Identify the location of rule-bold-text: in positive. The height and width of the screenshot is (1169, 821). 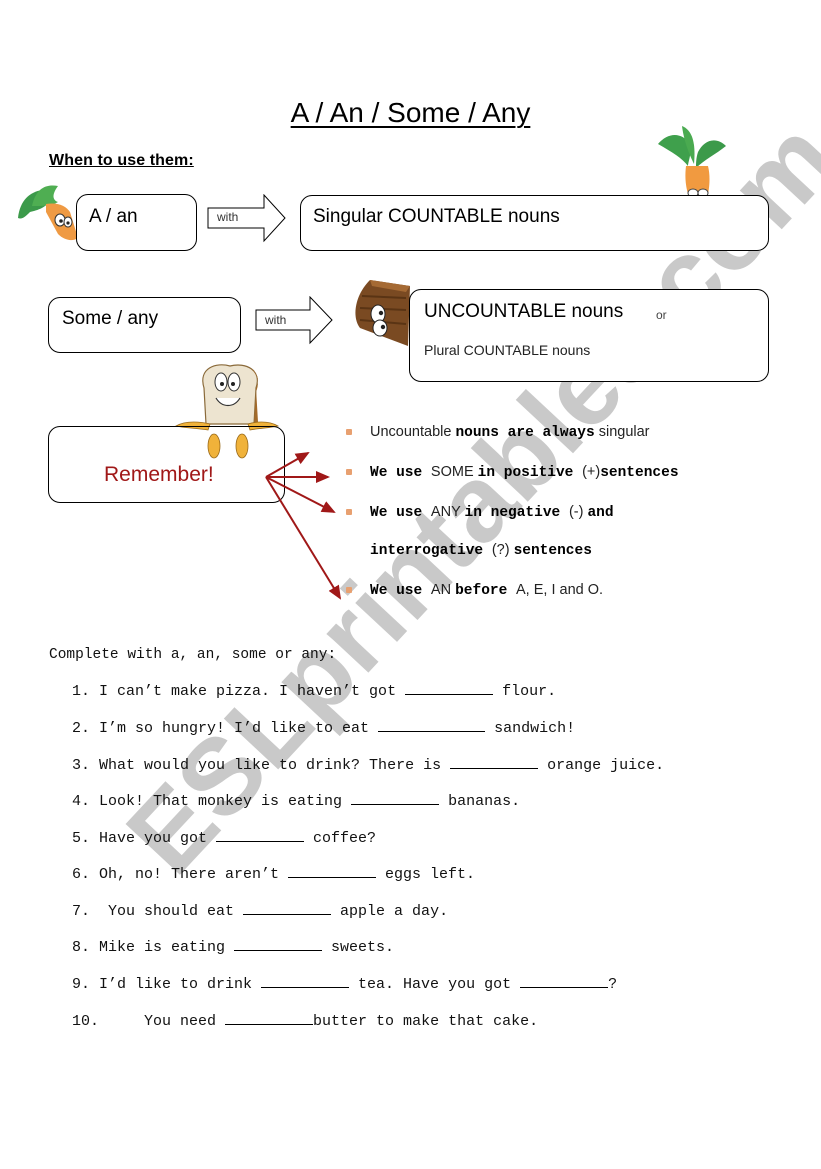
(530, 473).